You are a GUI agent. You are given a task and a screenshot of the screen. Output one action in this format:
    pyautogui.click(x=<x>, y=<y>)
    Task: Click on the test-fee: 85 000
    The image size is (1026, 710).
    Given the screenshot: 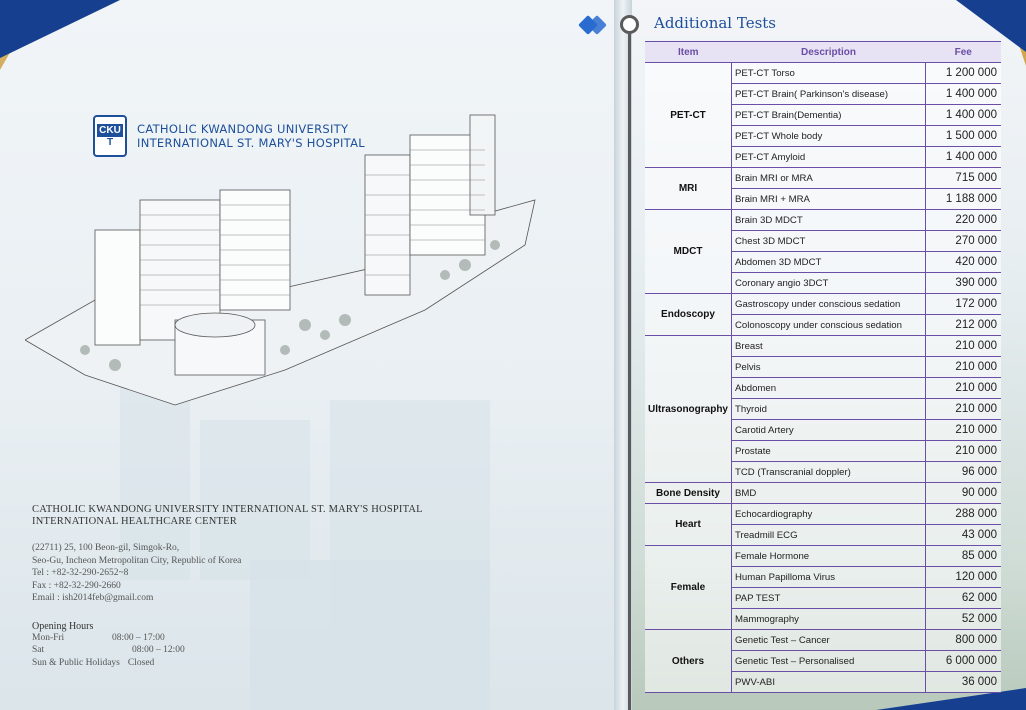 What is the action you would take?
    pyautogui.click(x=963, y=556)
    